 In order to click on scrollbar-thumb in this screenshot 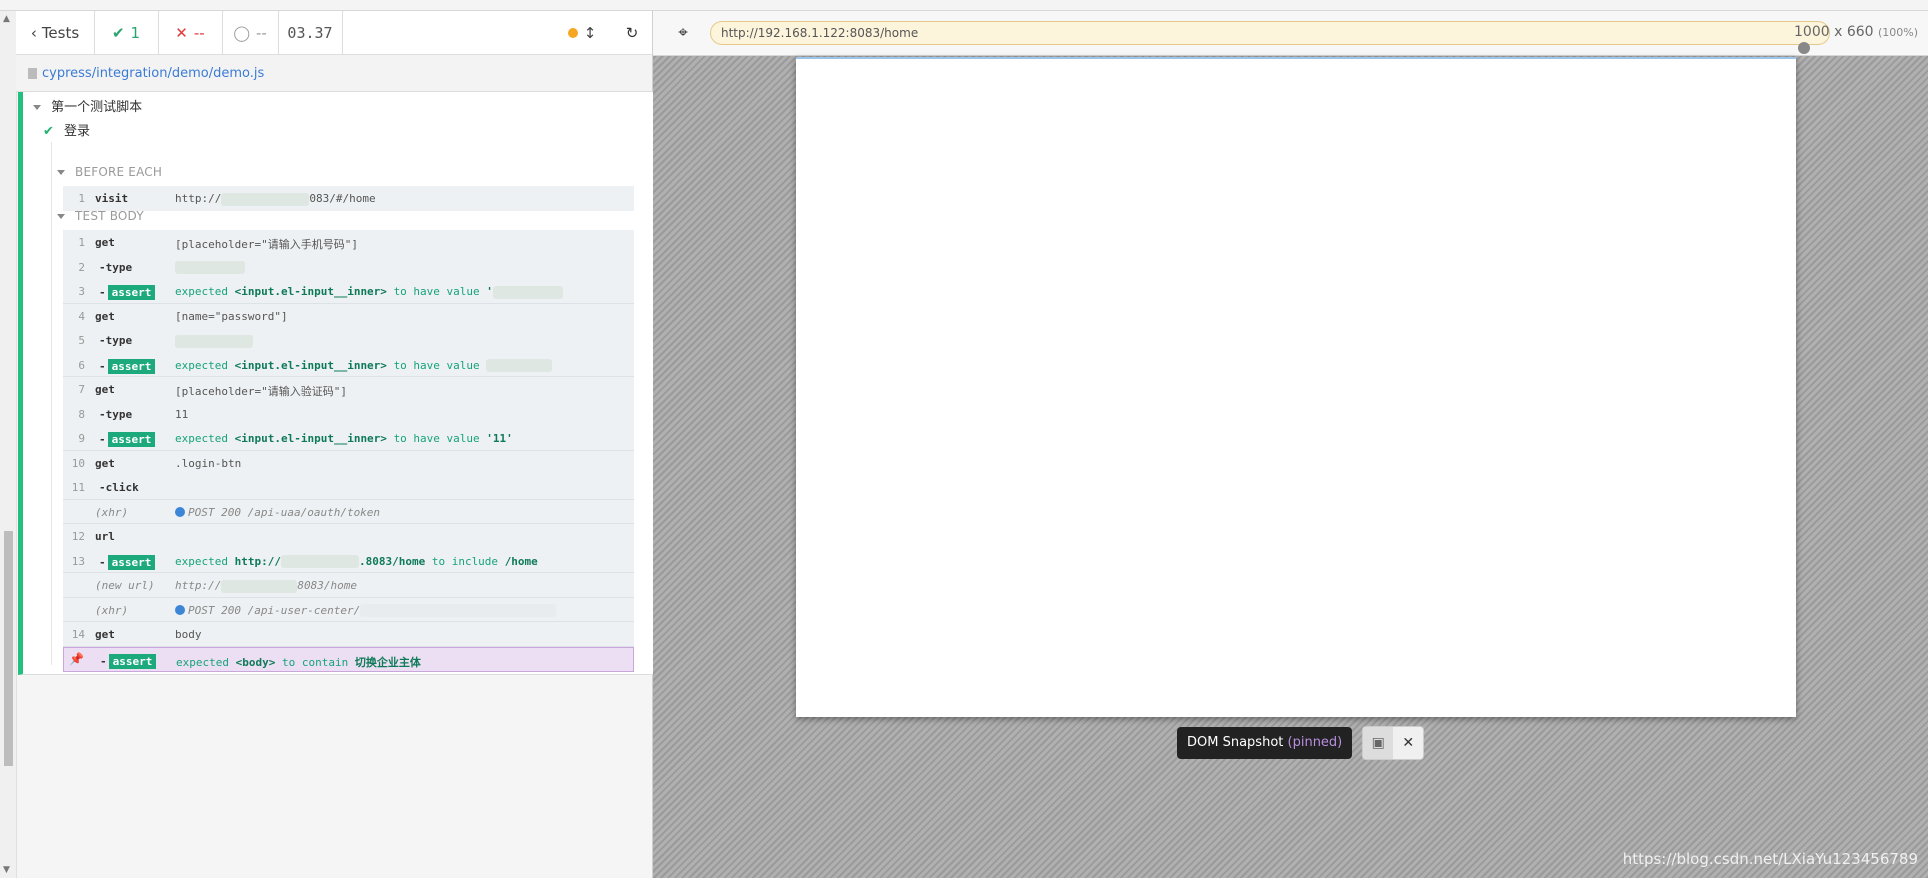, I will do `click(8, 648)`.